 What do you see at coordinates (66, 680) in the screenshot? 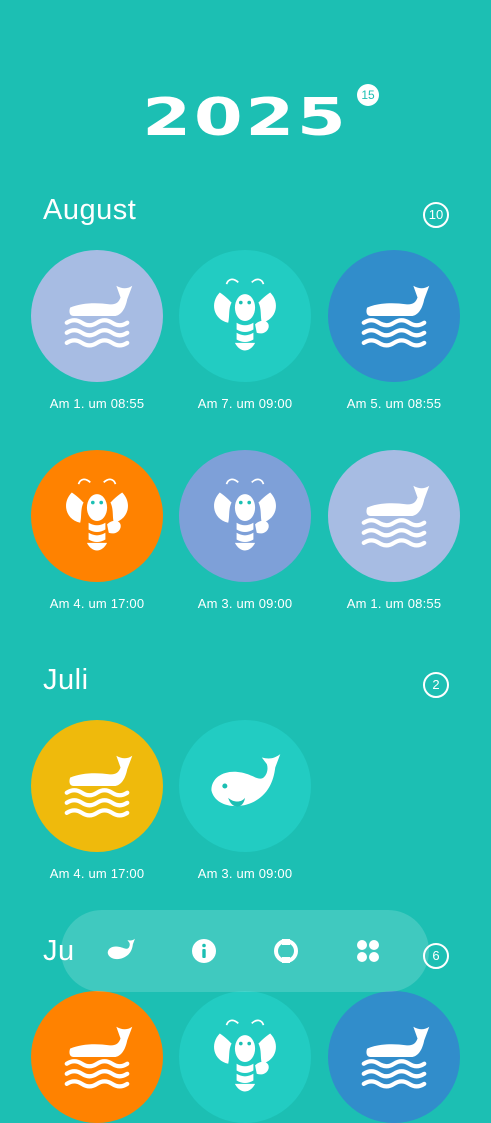
I see `month-title: Juli` at bounding box center [66, 680].